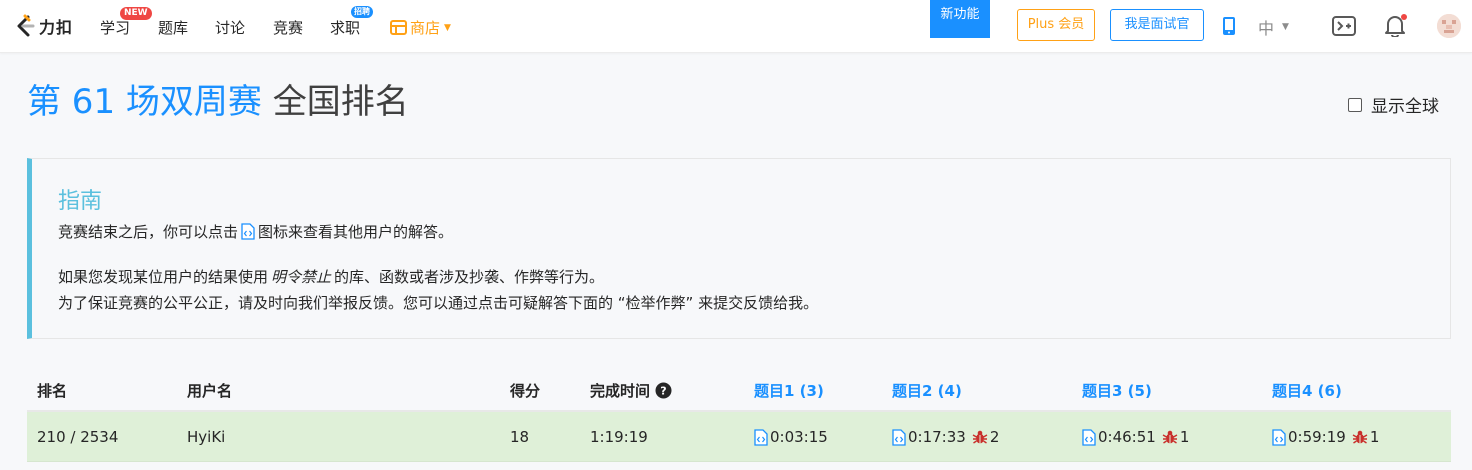 This screenshot has width=1472, height=470. I want to click on problem-3-time: 0:46:51, so click(1127, 437).